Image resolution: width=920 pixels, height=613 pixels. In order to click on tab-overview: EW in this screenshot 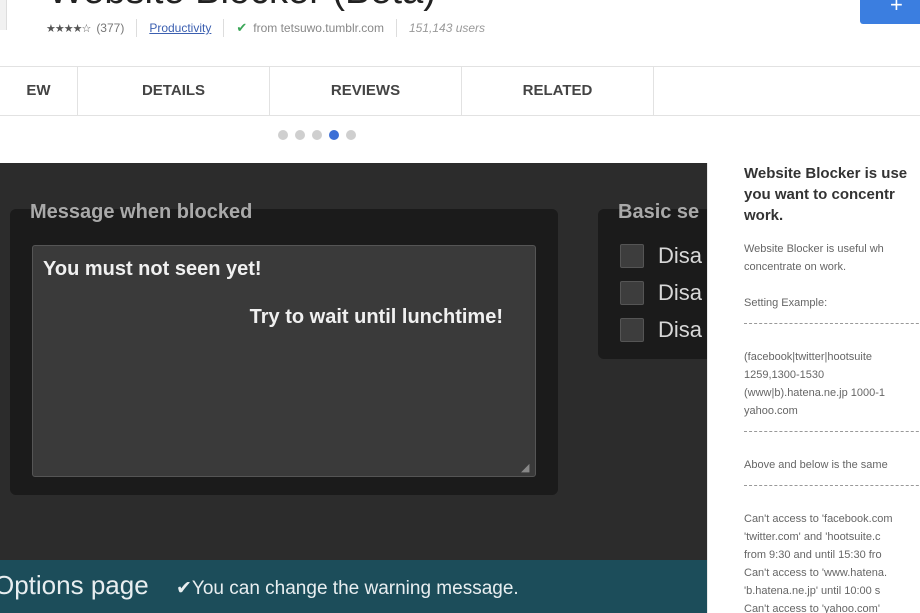, I will do `click(39, 91)`.